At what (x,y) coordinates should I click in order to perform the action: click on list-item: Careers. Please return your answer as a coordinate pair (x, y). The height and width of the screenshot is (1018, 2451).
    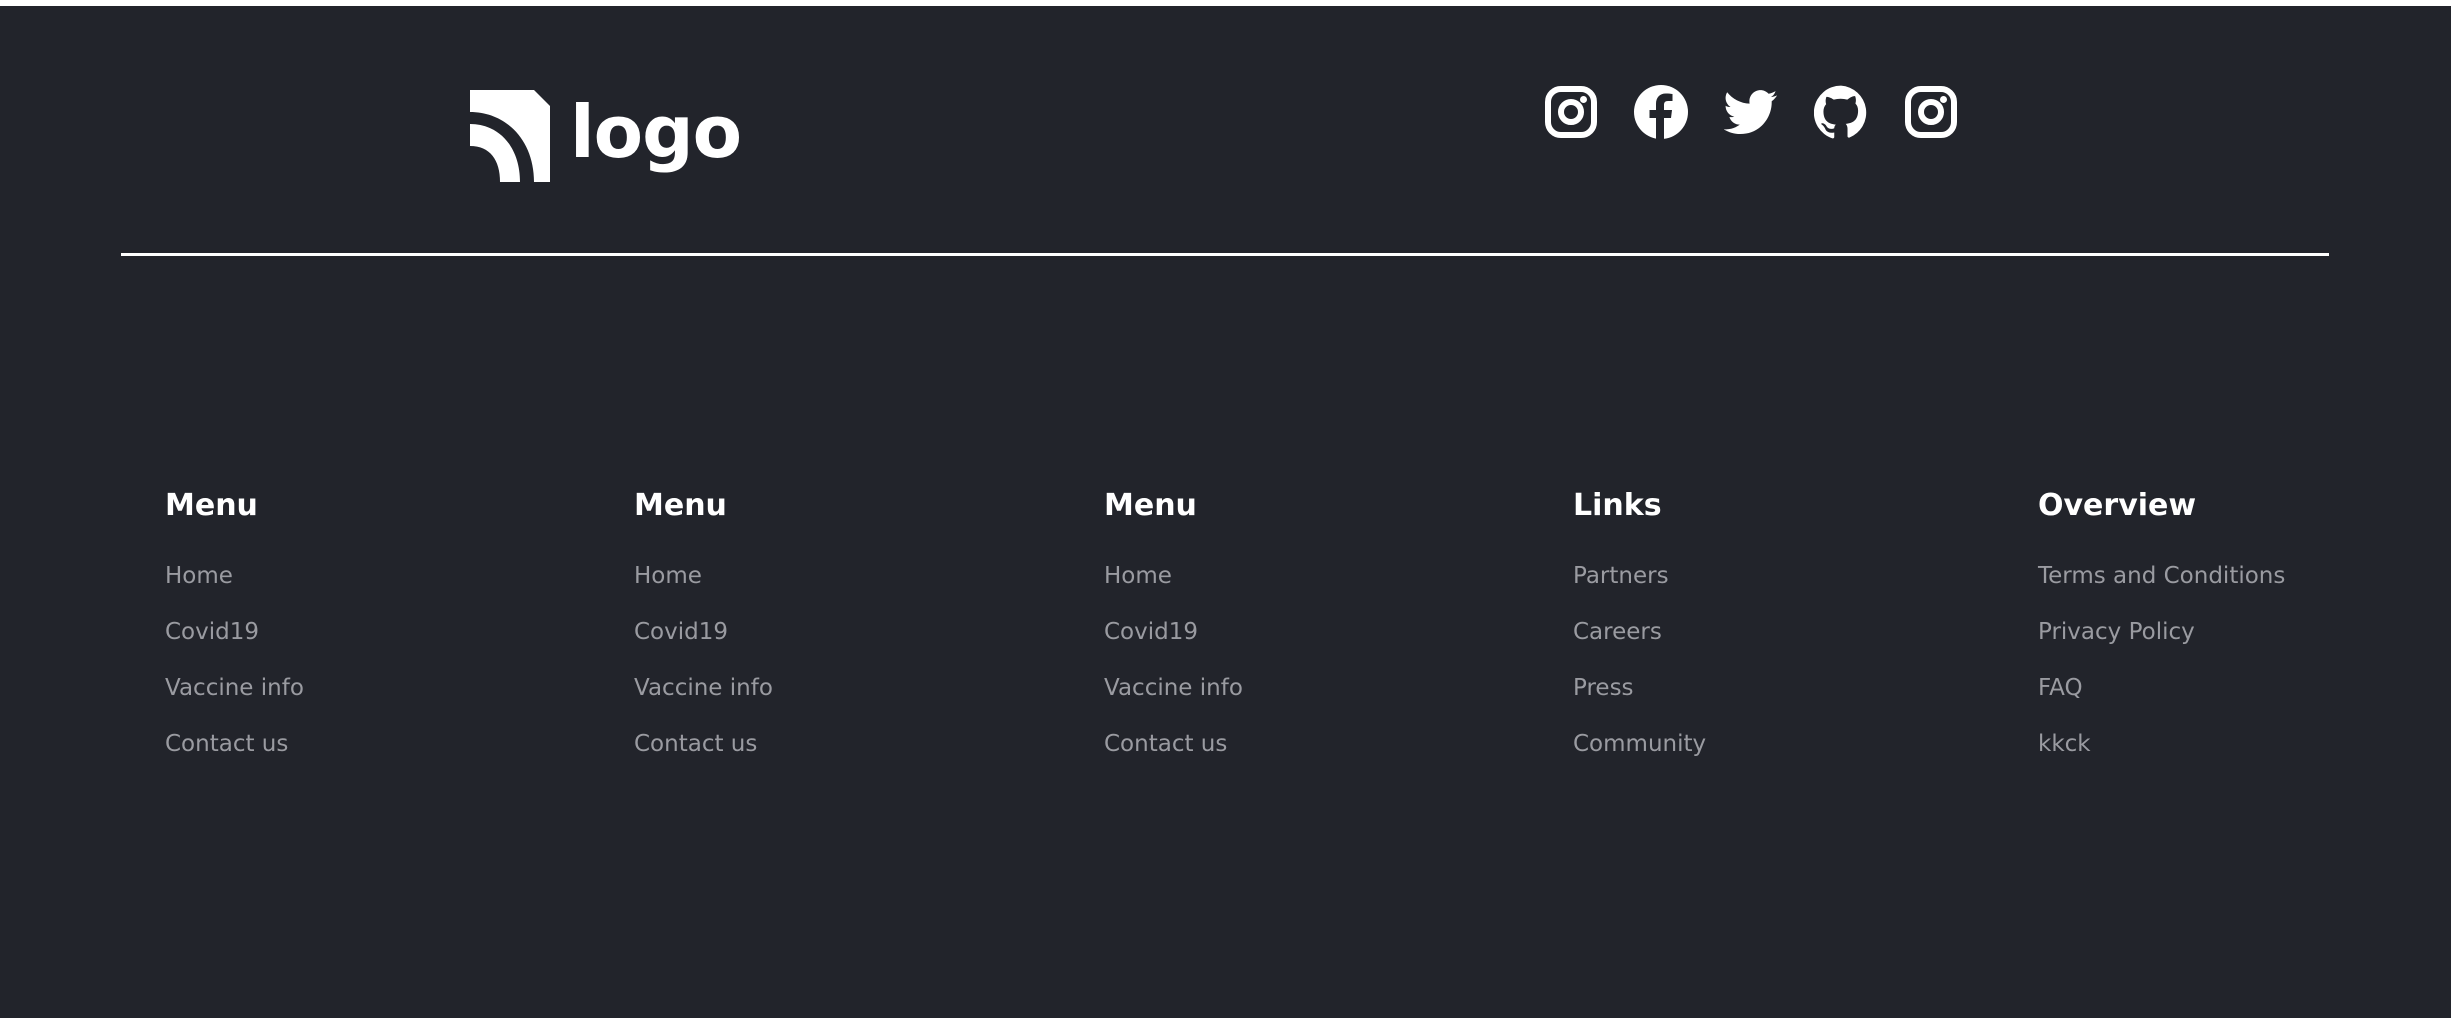
    Looking at the image, I should click on (1639, 644).